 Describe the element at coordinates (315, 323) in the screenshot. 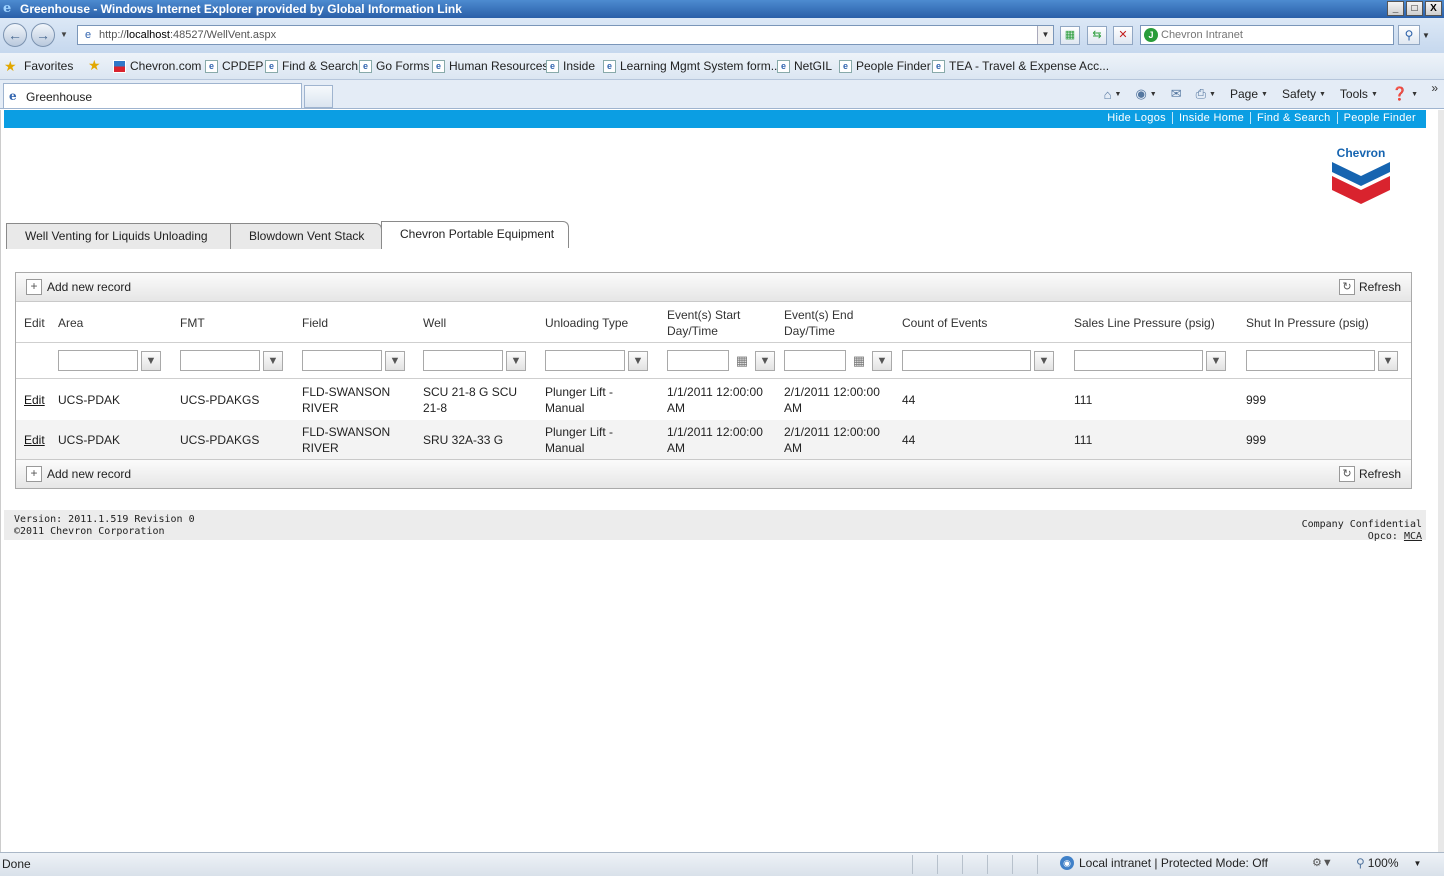

I see `col-header-field: Field` at that location.